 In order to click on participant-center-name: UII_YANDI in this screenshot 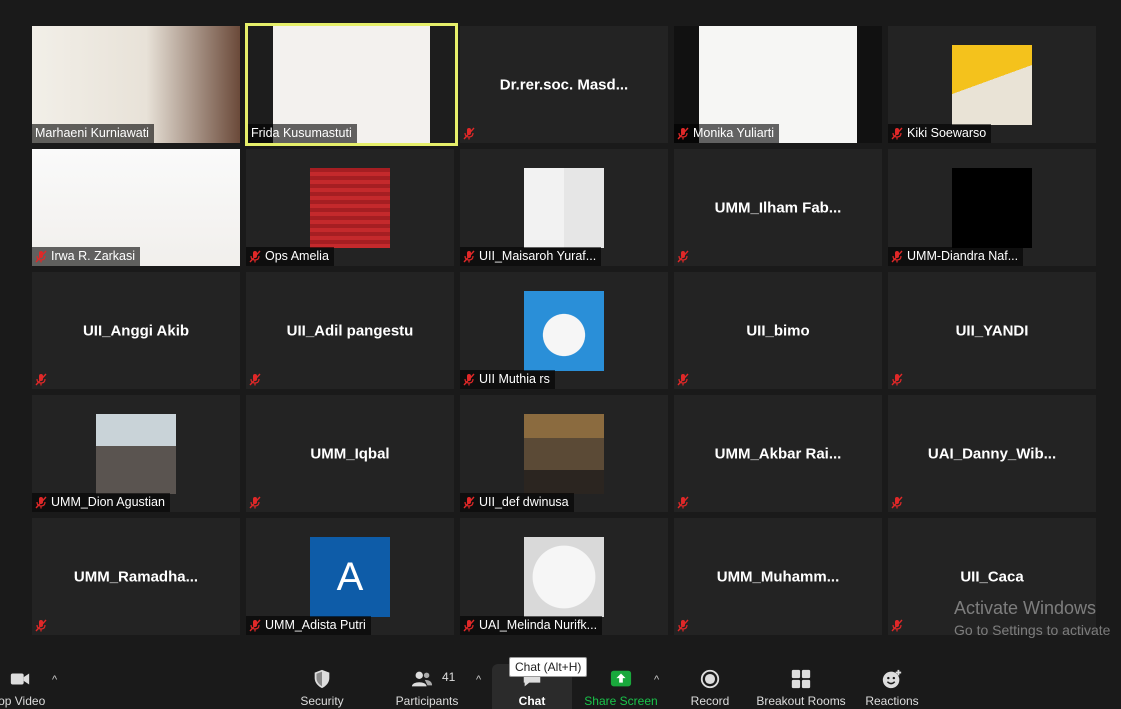, I will do `click(992, 330)`.